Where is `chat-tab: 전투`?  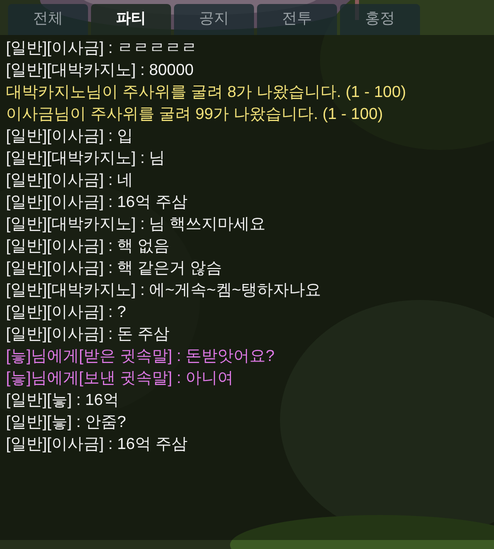
chat-tab: 전투 is located at coordinates (297, 19).